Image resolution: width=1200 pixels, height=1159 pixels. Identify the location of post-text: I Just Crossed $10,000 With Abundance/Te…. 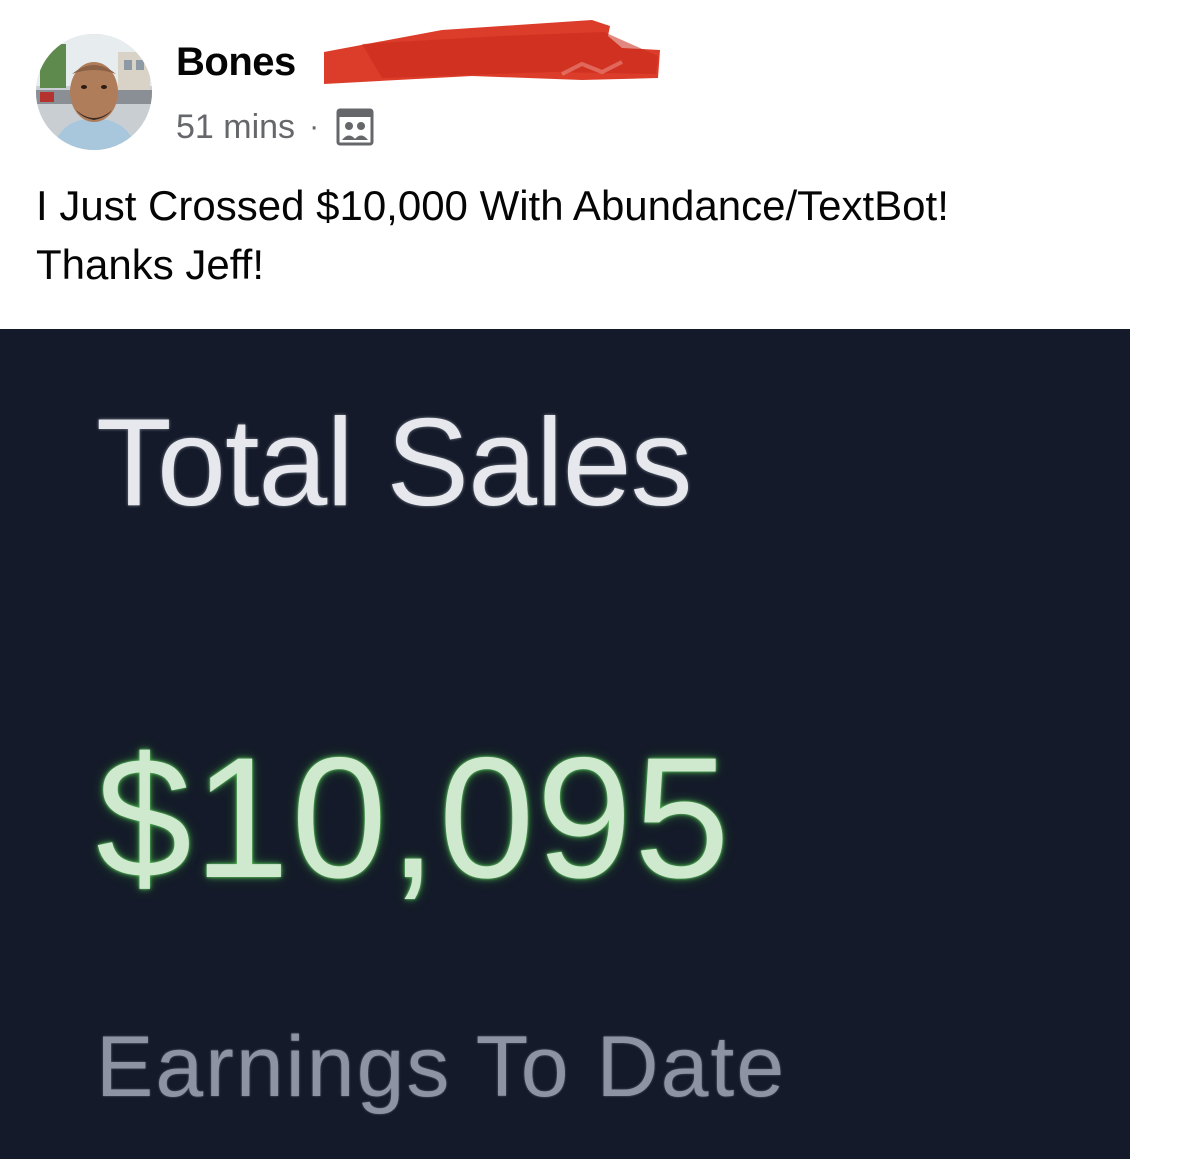
(606, 235).